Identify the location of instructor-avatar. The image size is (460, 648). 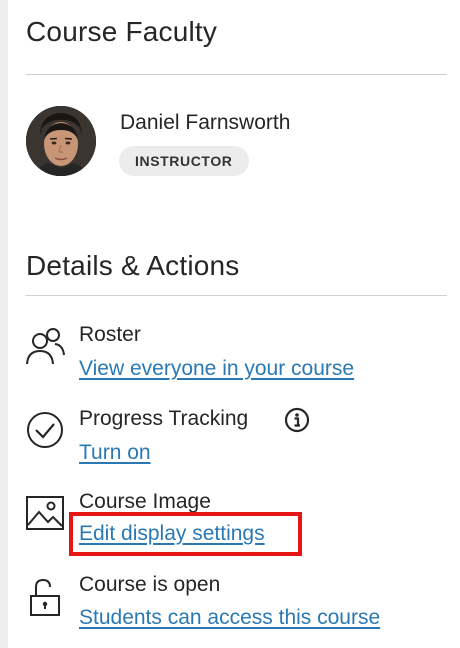
(61, 141).